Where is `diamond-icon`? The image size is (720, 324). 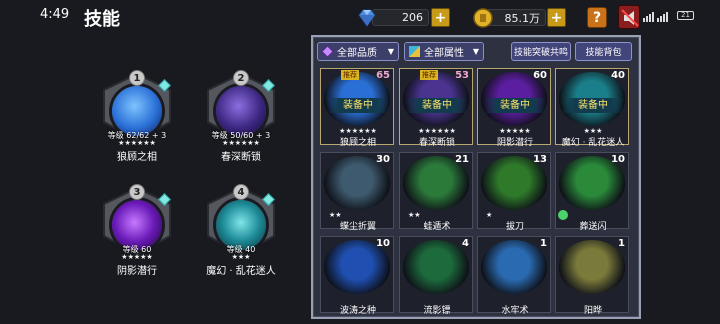
diamond-icon is located at coordinates (367, 18).